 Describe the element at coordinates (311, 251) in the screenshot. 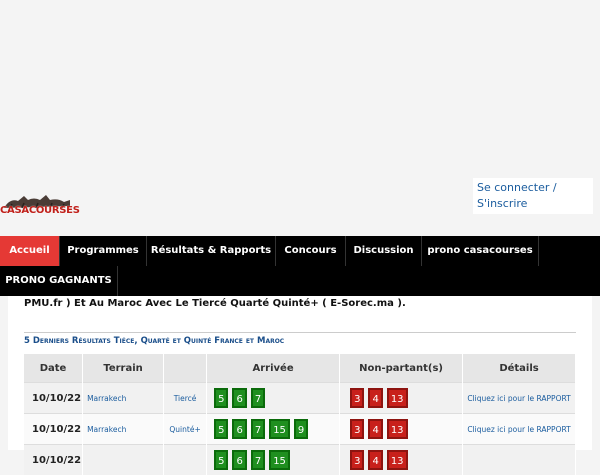

I see `nav-item-concours: Concours` at that location.